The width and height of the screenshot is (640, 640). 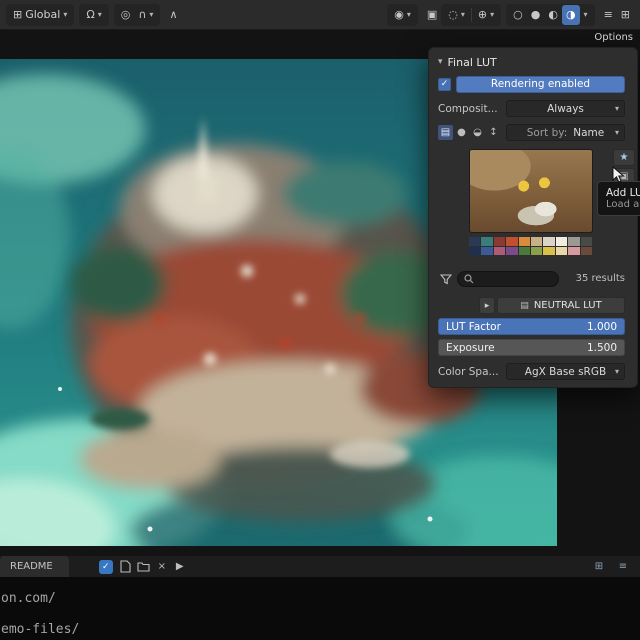 I want to click on console-line: emo-files/, so click(x=40, y=629).